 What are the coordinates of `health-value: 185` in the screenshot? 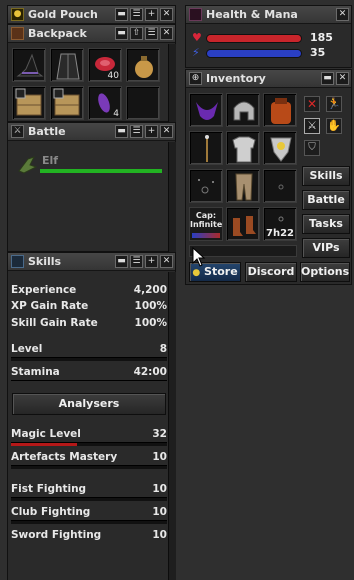 It's located at (321, 37).